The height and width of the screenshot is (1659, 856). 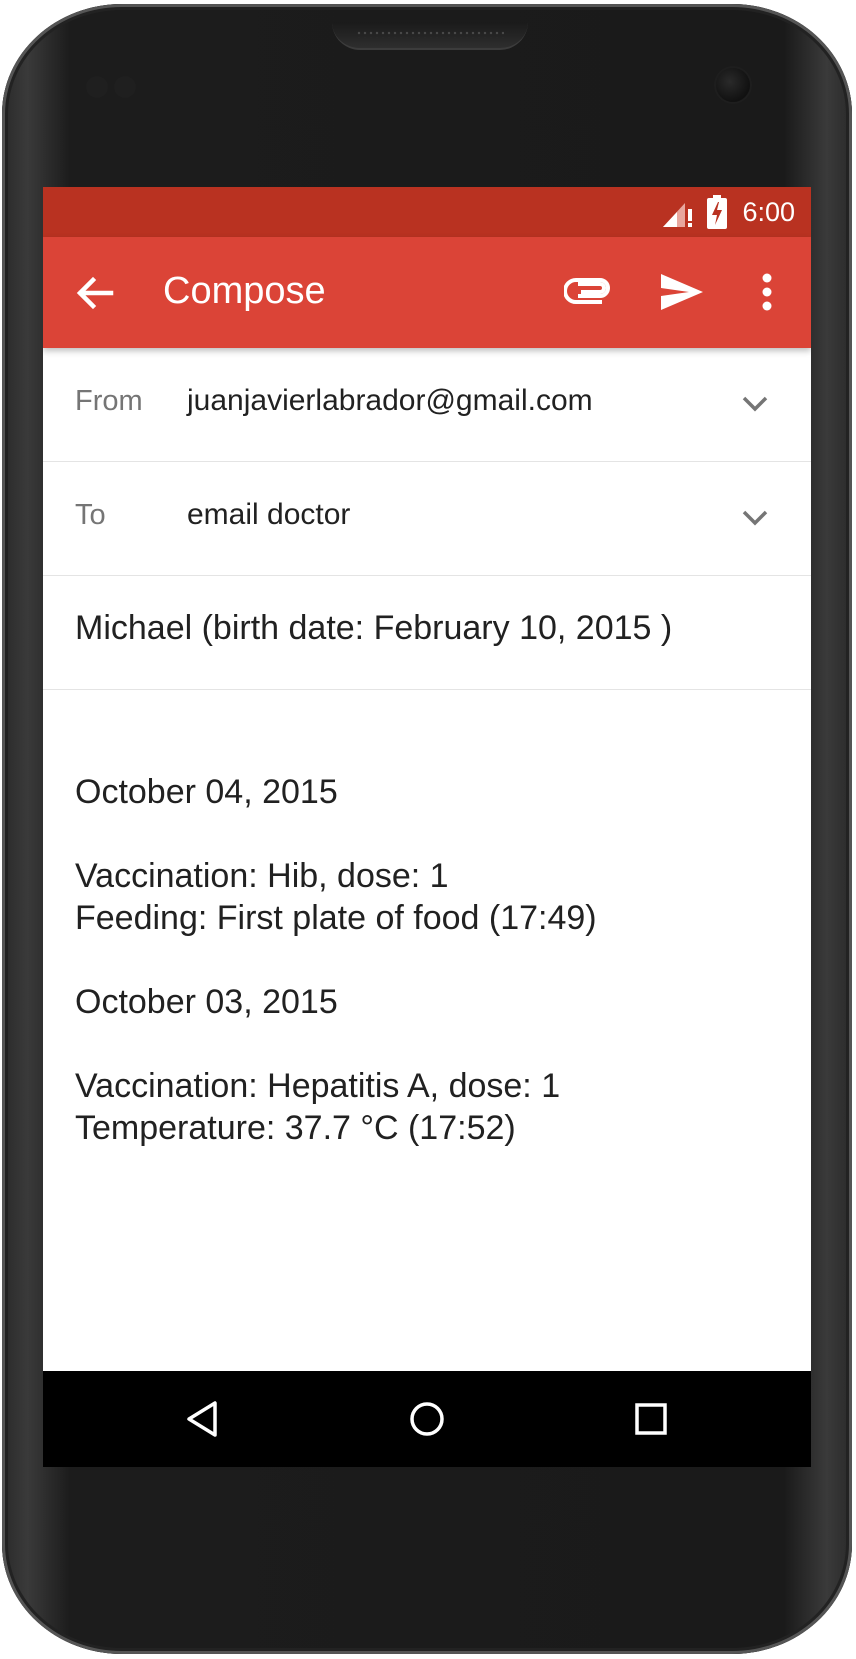 I want to click on battery-charging-icon, so click(x=717, y=212).